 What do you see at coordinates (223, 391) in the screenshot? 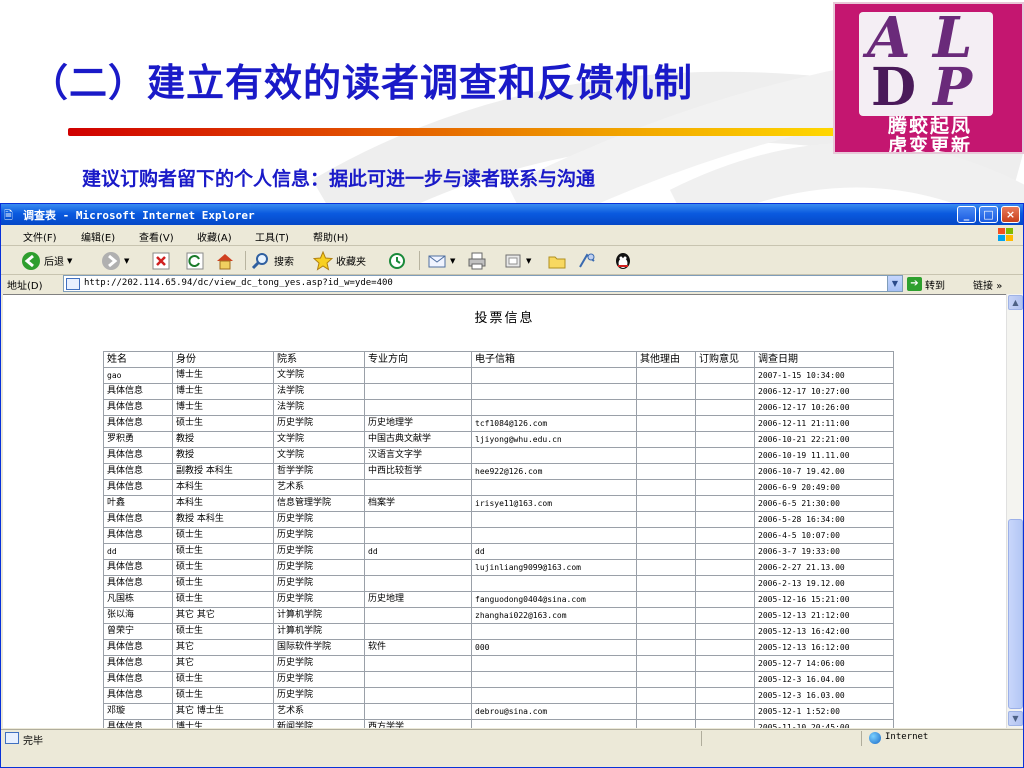
I see `table-cell: 博士生` at bounding box center [223, 391].